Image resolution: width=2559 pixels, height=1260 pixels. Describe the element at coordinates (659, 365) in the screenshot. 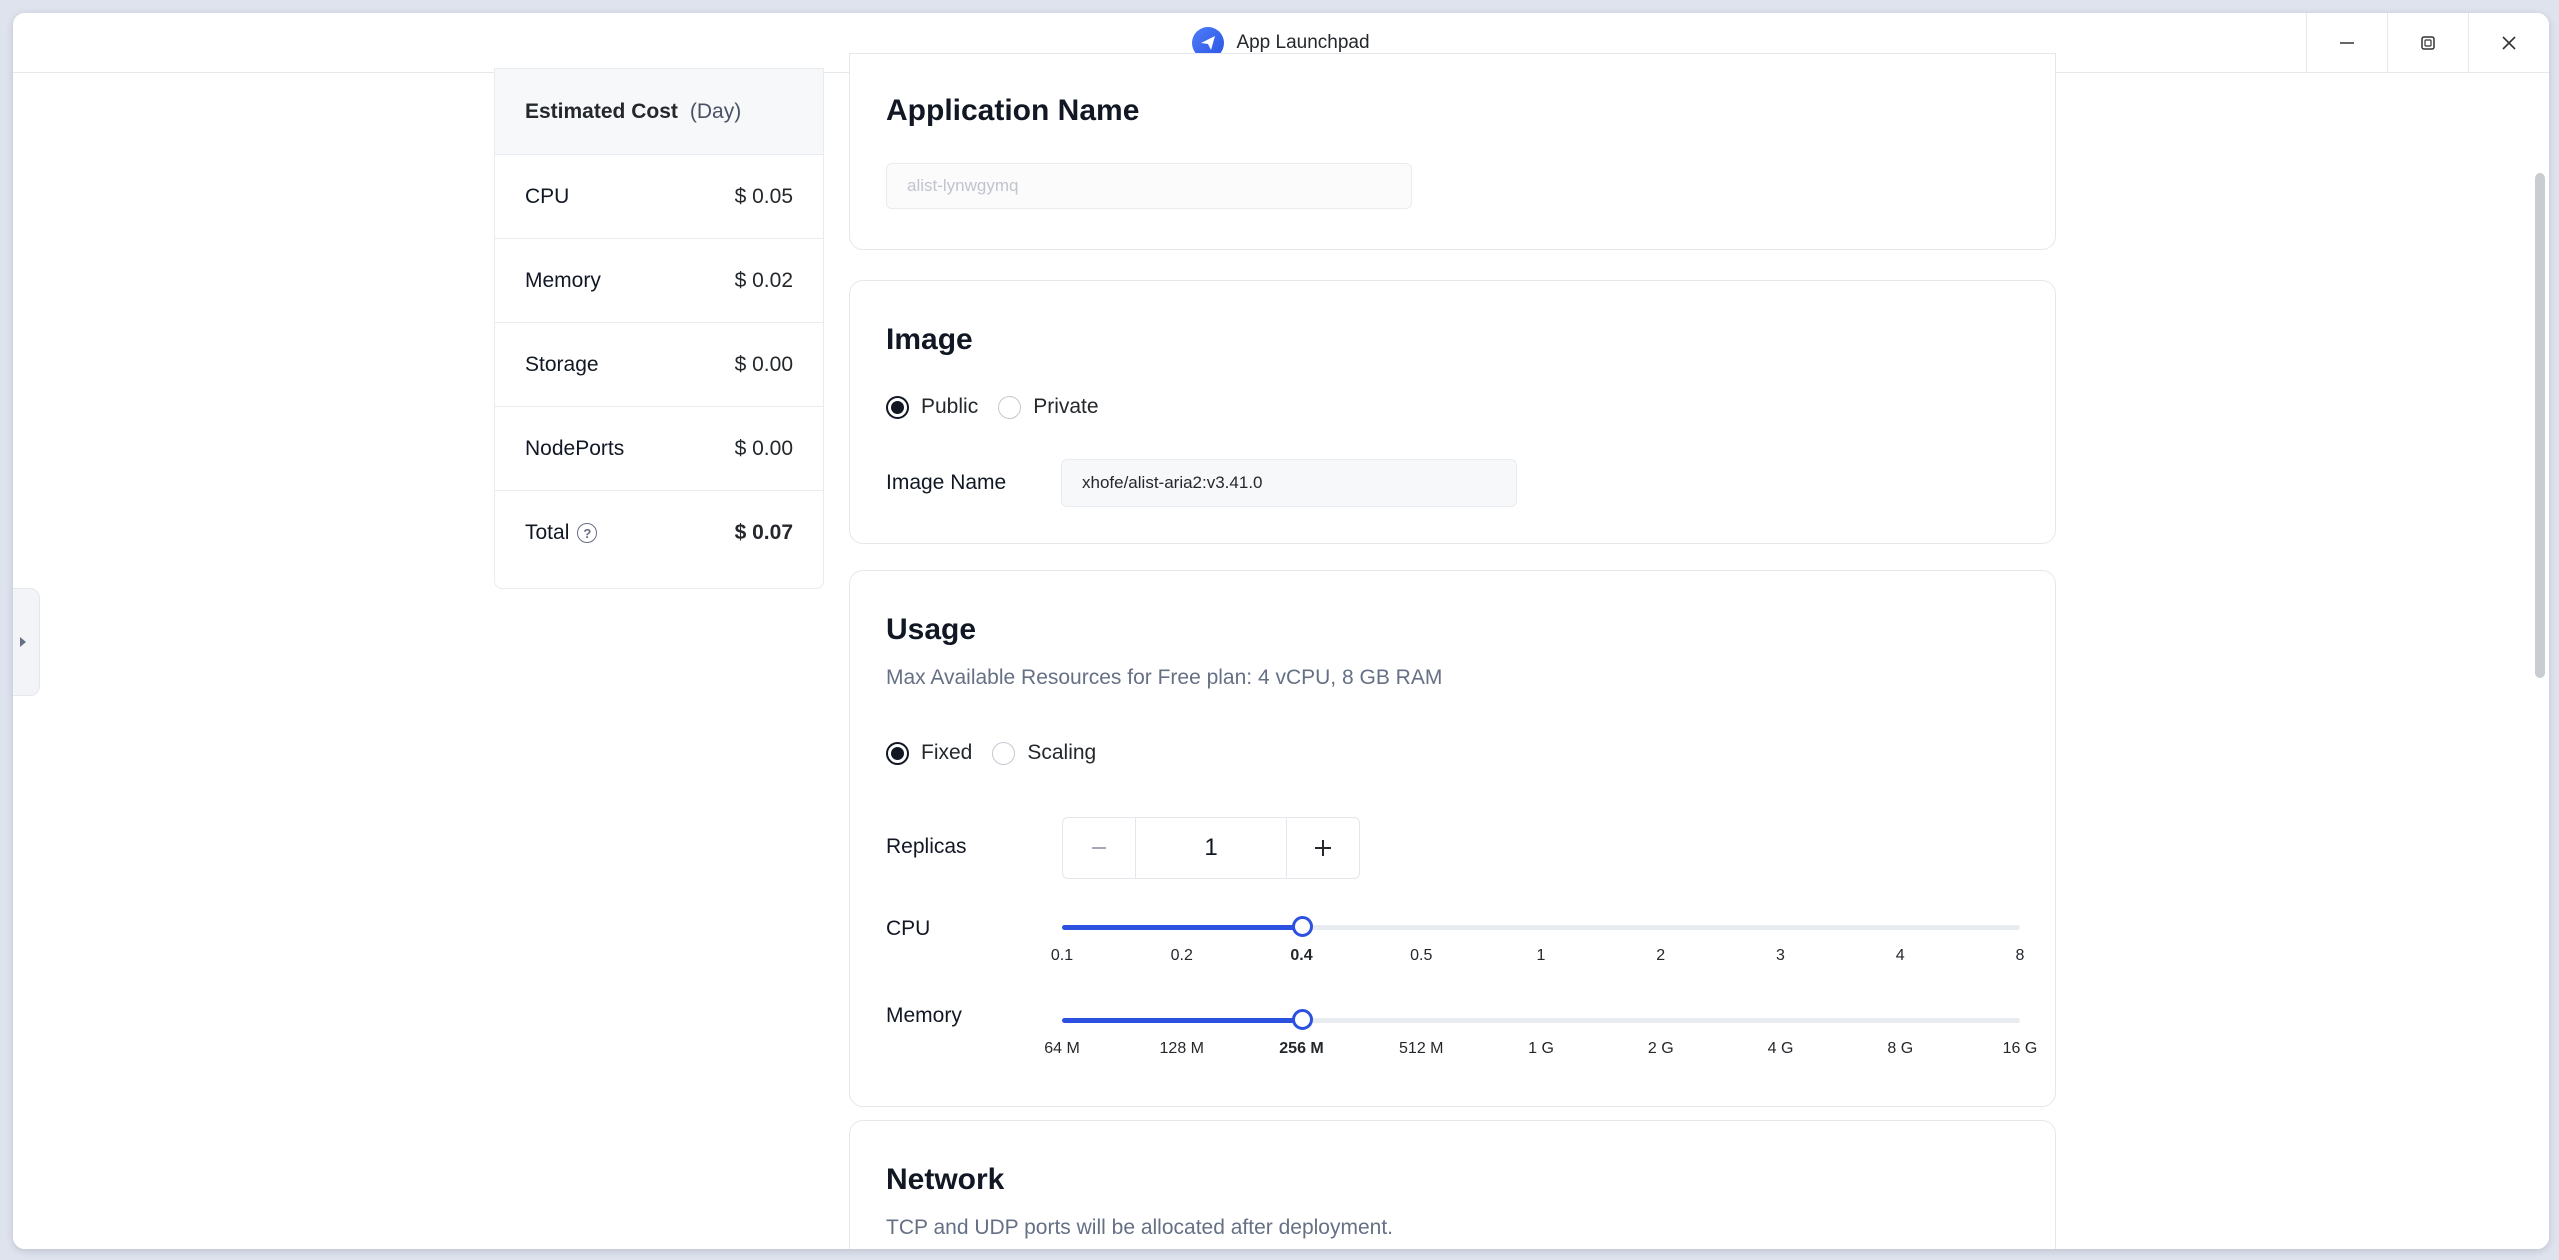

I see `cost-row-storage: Storage $ 0.00` at that location.